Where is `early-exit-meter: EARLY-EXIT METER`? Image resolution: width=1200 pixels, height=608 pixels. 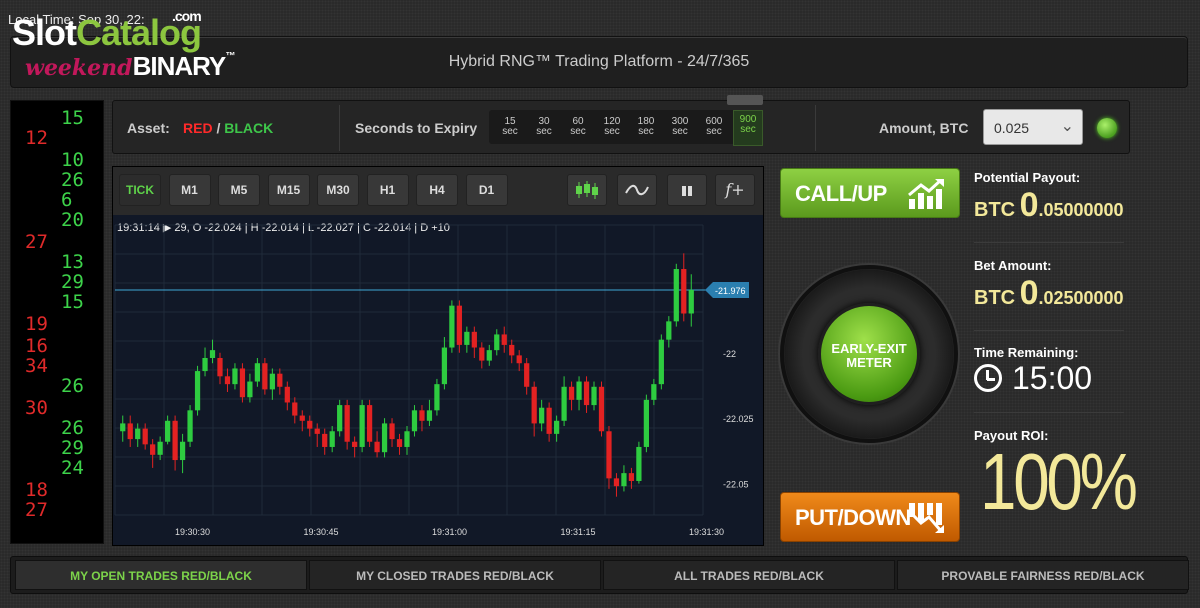
early-exit-meter: EARLY-EXIT METER is located at coordinates (869, 354).